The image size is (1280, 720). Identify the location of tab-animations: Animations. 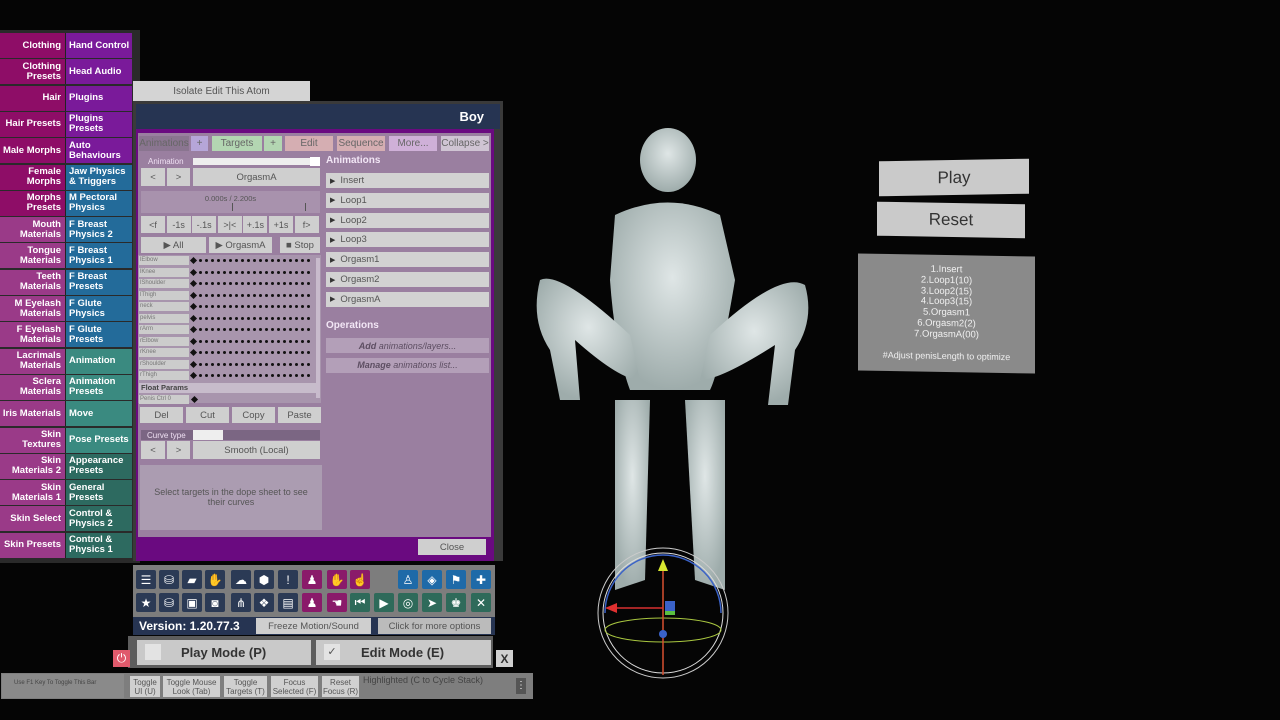
(164, 143).